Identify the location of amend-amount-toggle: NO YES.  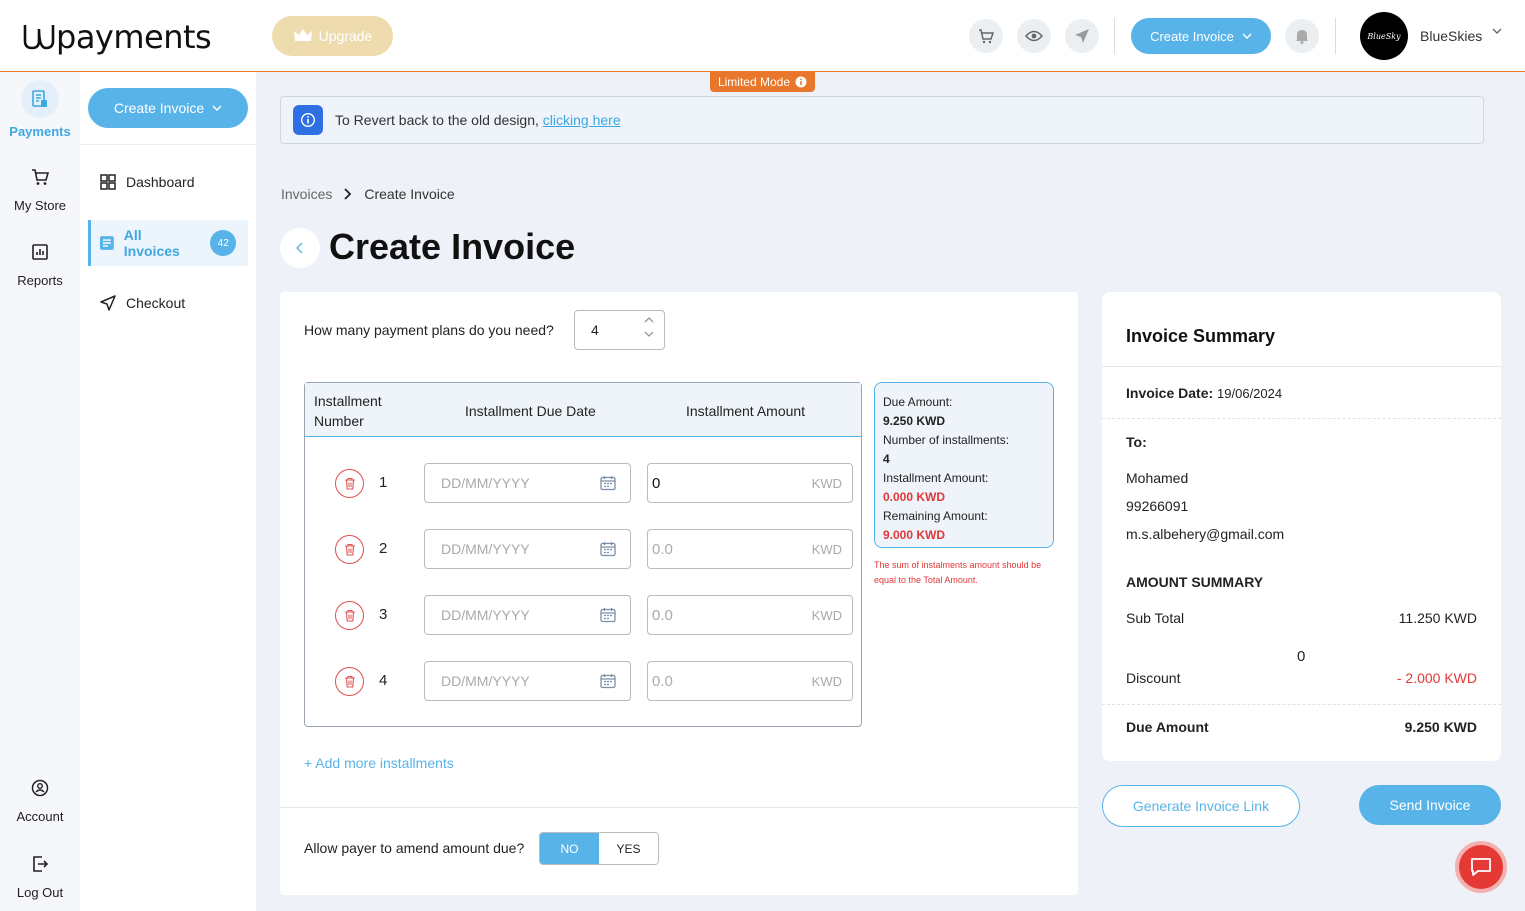
(599, 848).